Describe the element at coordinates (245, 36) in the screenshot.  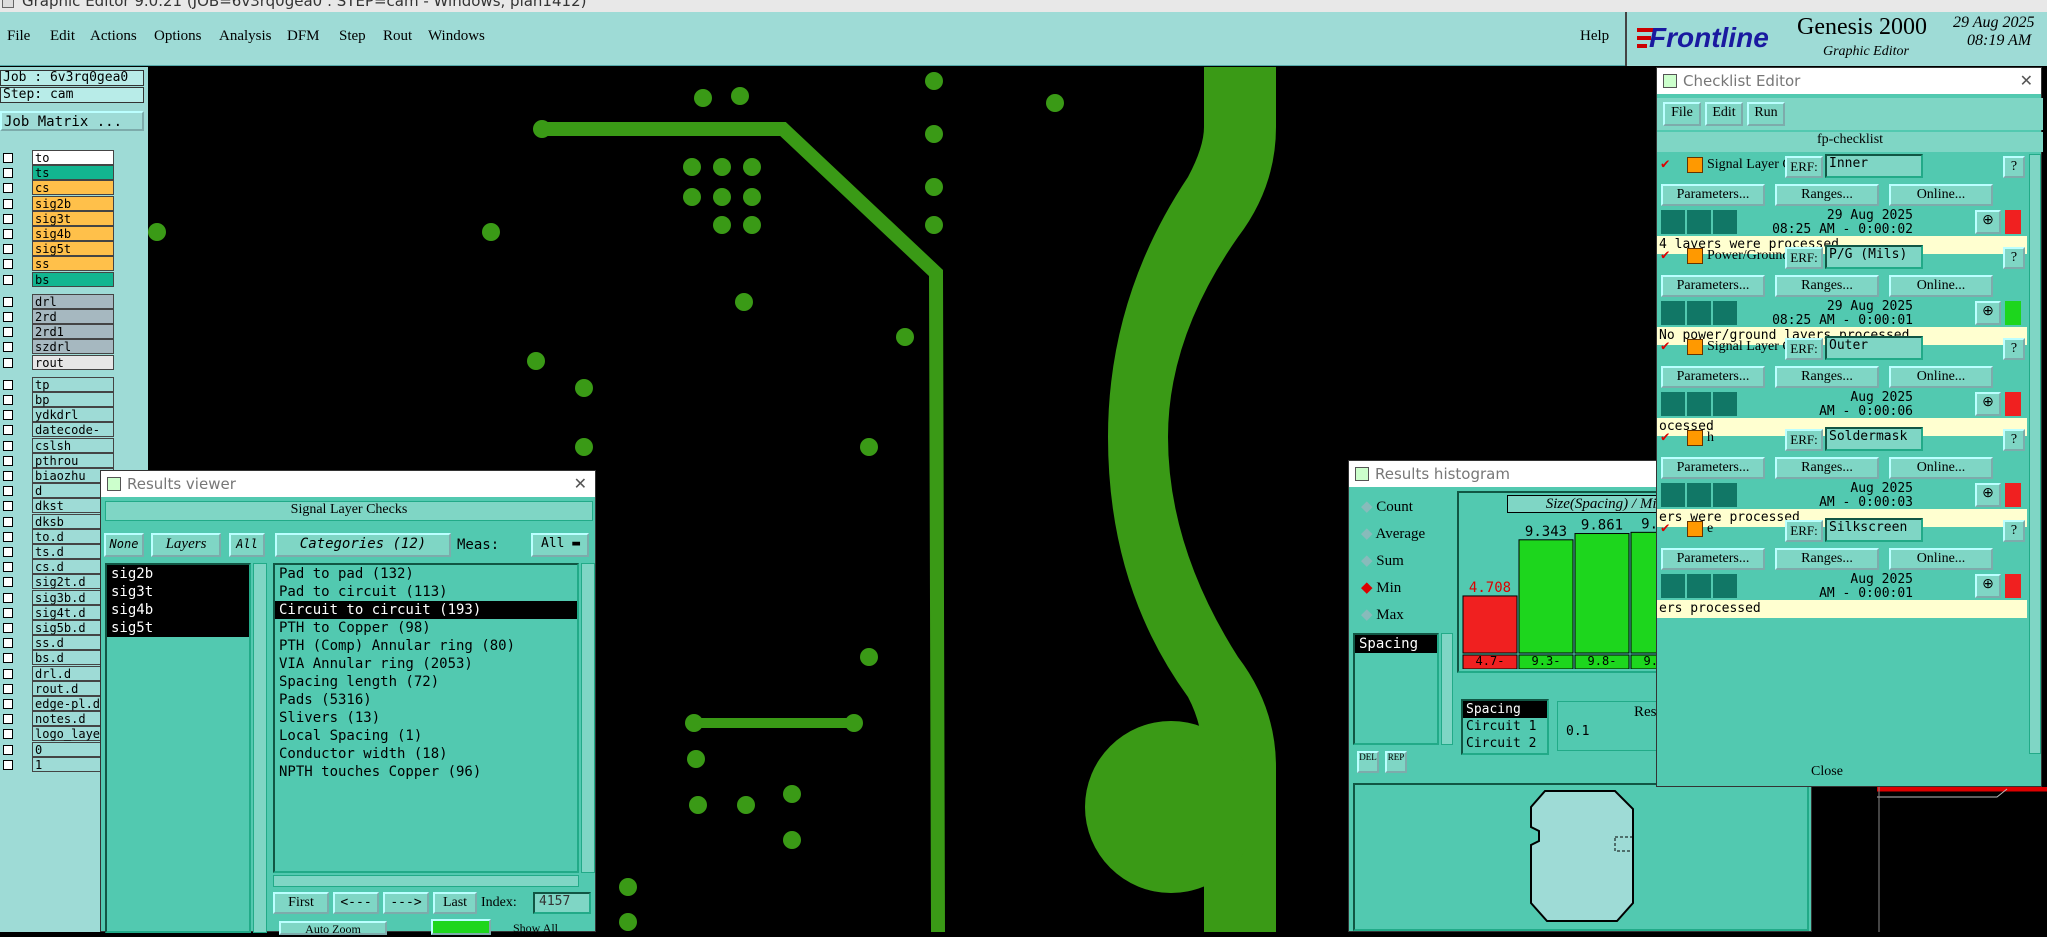
I see `menu-analysis: Analysis` at that location.